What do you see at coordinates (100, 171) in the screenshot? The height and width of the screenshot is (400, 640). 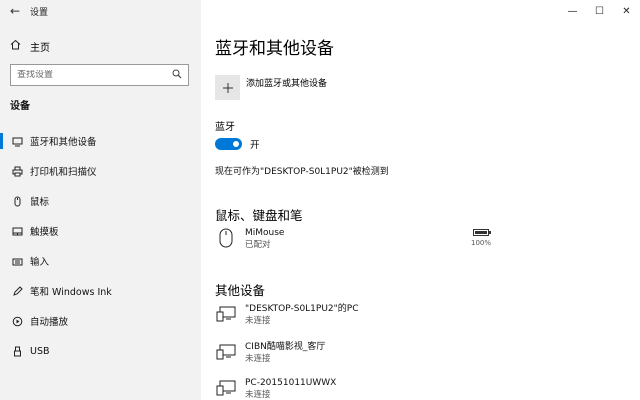 I see `sidebar-item-printers: 打印机和扫描仪` at bounding box center [100, 171].